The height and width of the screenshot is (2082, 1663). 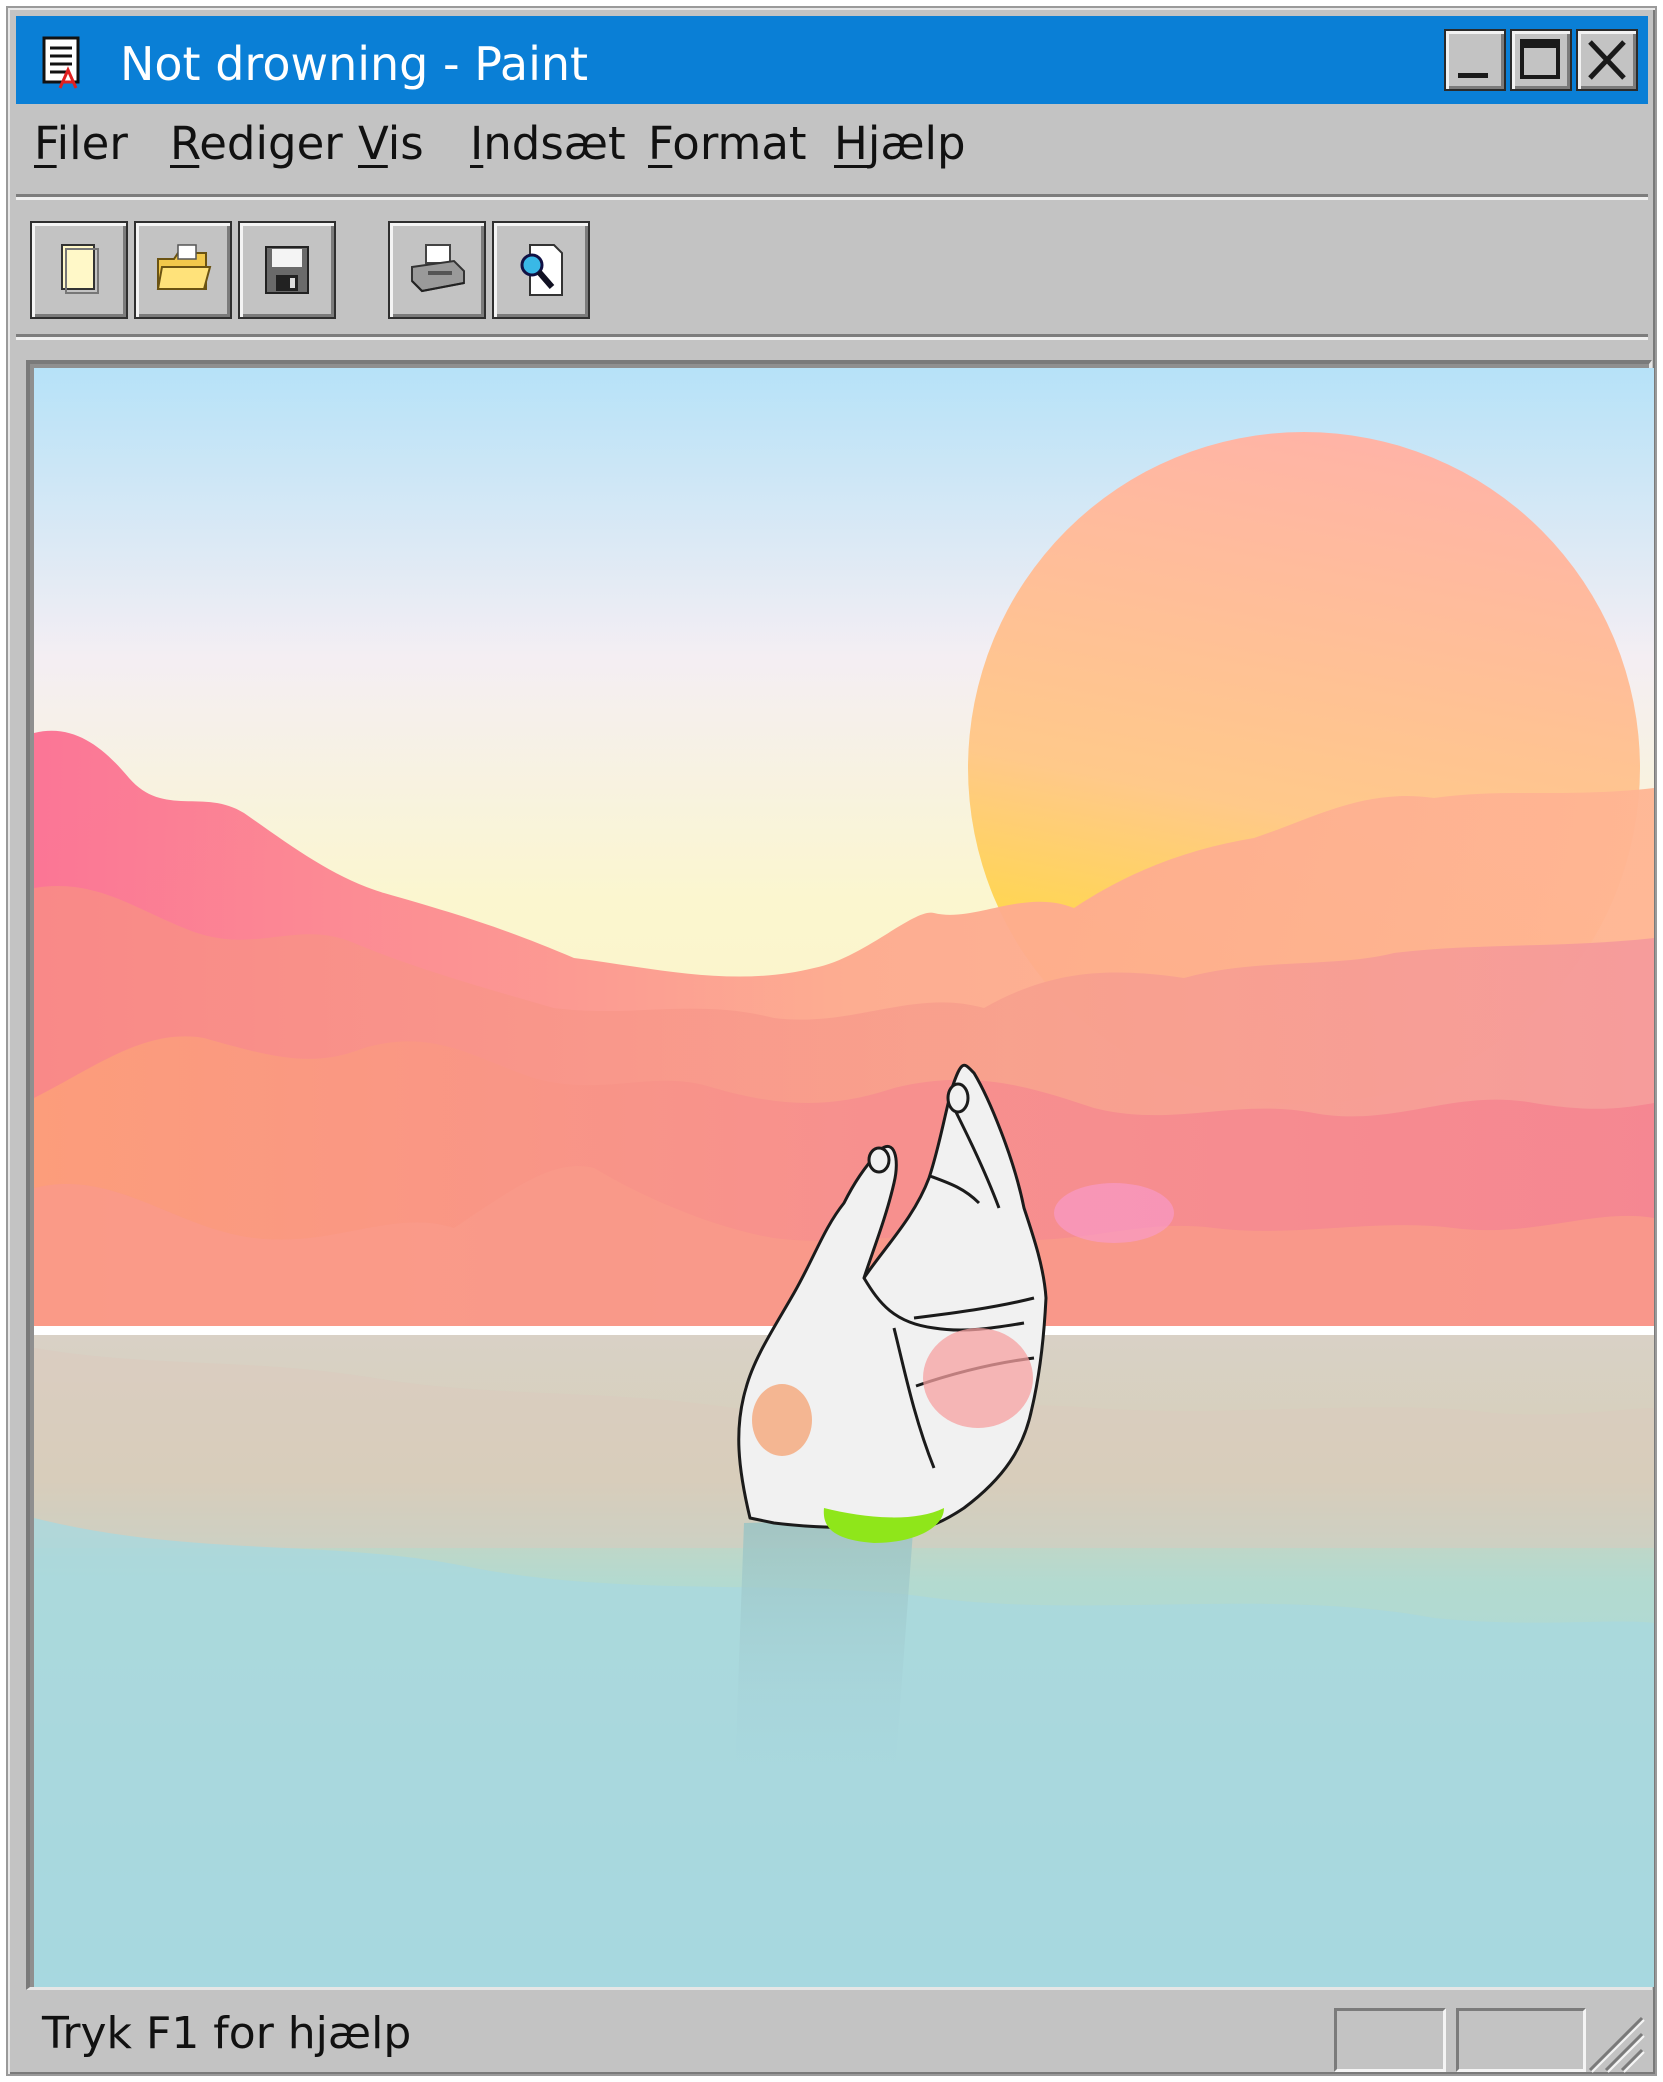 I want to click on close-icon, so click(x=1607, y=60).